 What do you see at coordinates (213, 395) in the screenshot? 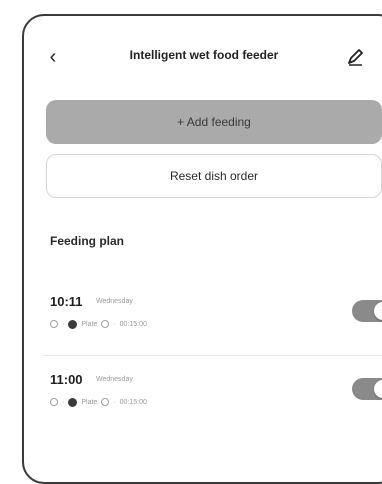
I see `feeding-plan-item: 11:00 Wednesday · Plate · 00:15:00` at bounding box center [213, 395].